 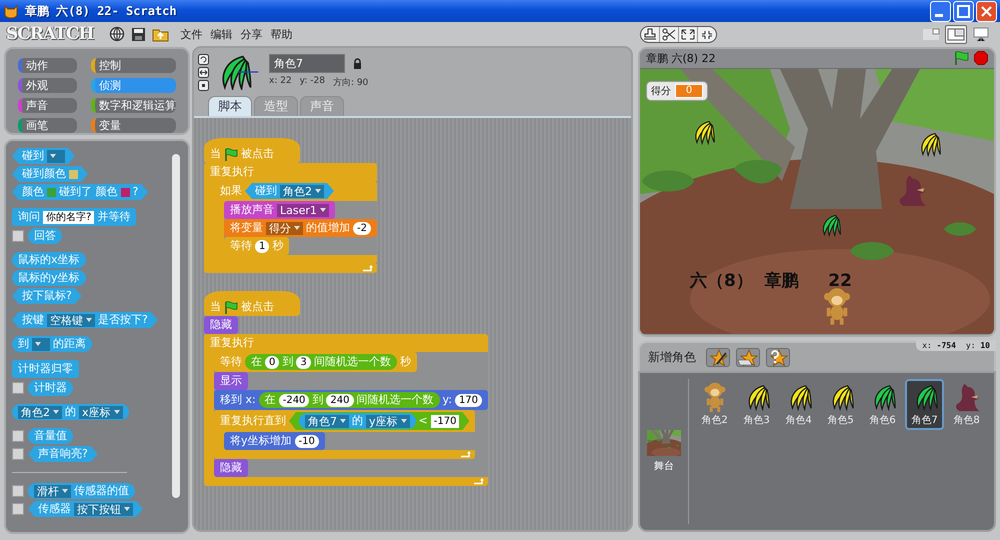 What do you see at coordinates (50, 388) in the screenshot?
I see `reporter-block: 计时器` at bounding box center [50, 388].